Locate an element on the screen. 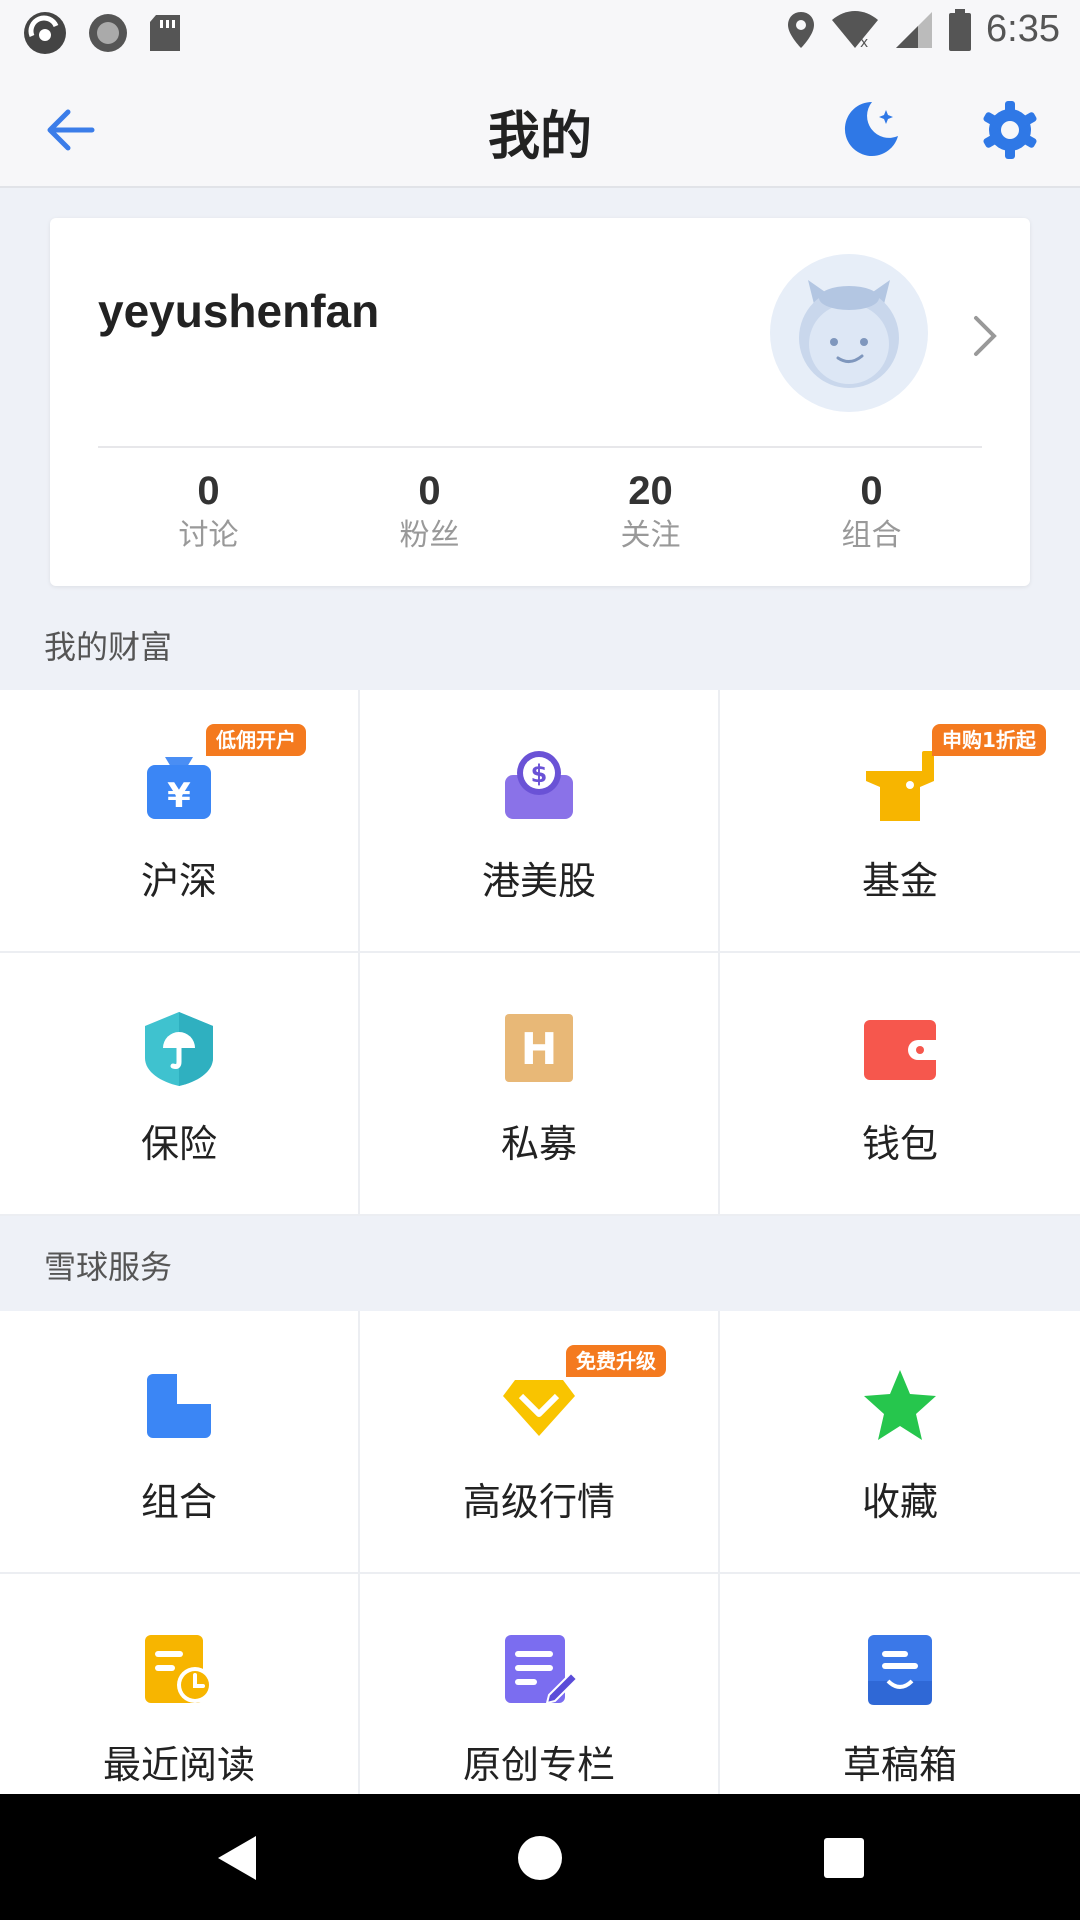 Image resolution: width=1080 pixels, height=1920 pixels. stat-discussions: 0 讨论 is located at coordinates (208, 512).